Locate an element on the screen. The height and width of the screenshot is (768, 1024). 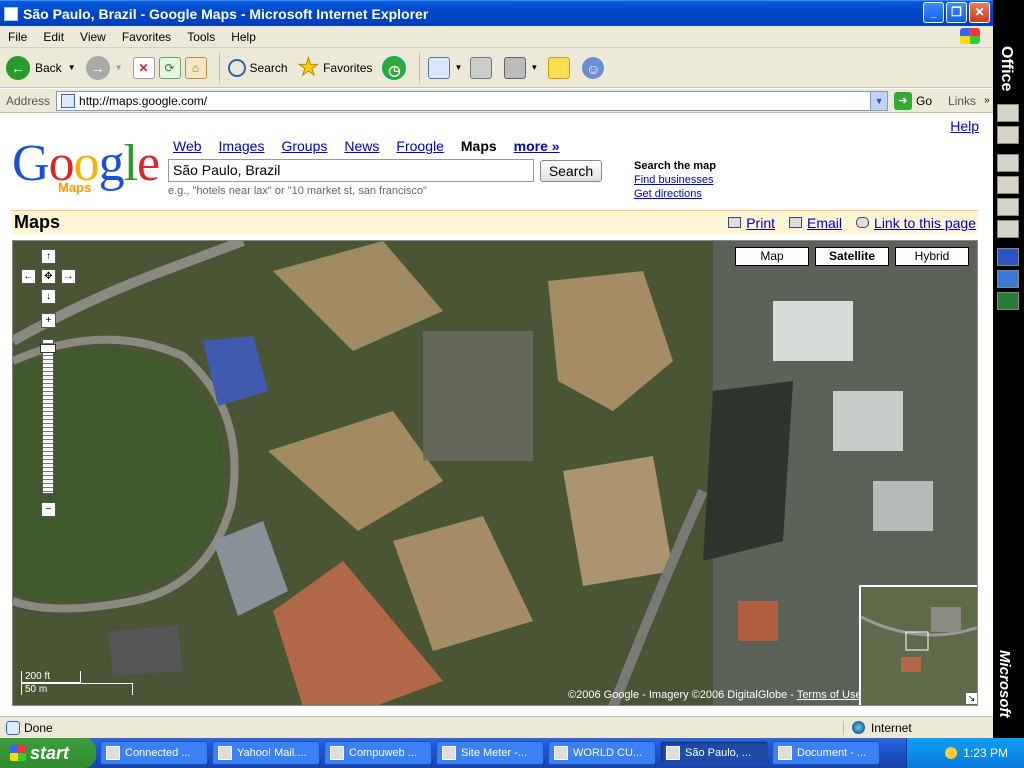
refresh-icon: ⟳ is located at coordinates (169, 67).